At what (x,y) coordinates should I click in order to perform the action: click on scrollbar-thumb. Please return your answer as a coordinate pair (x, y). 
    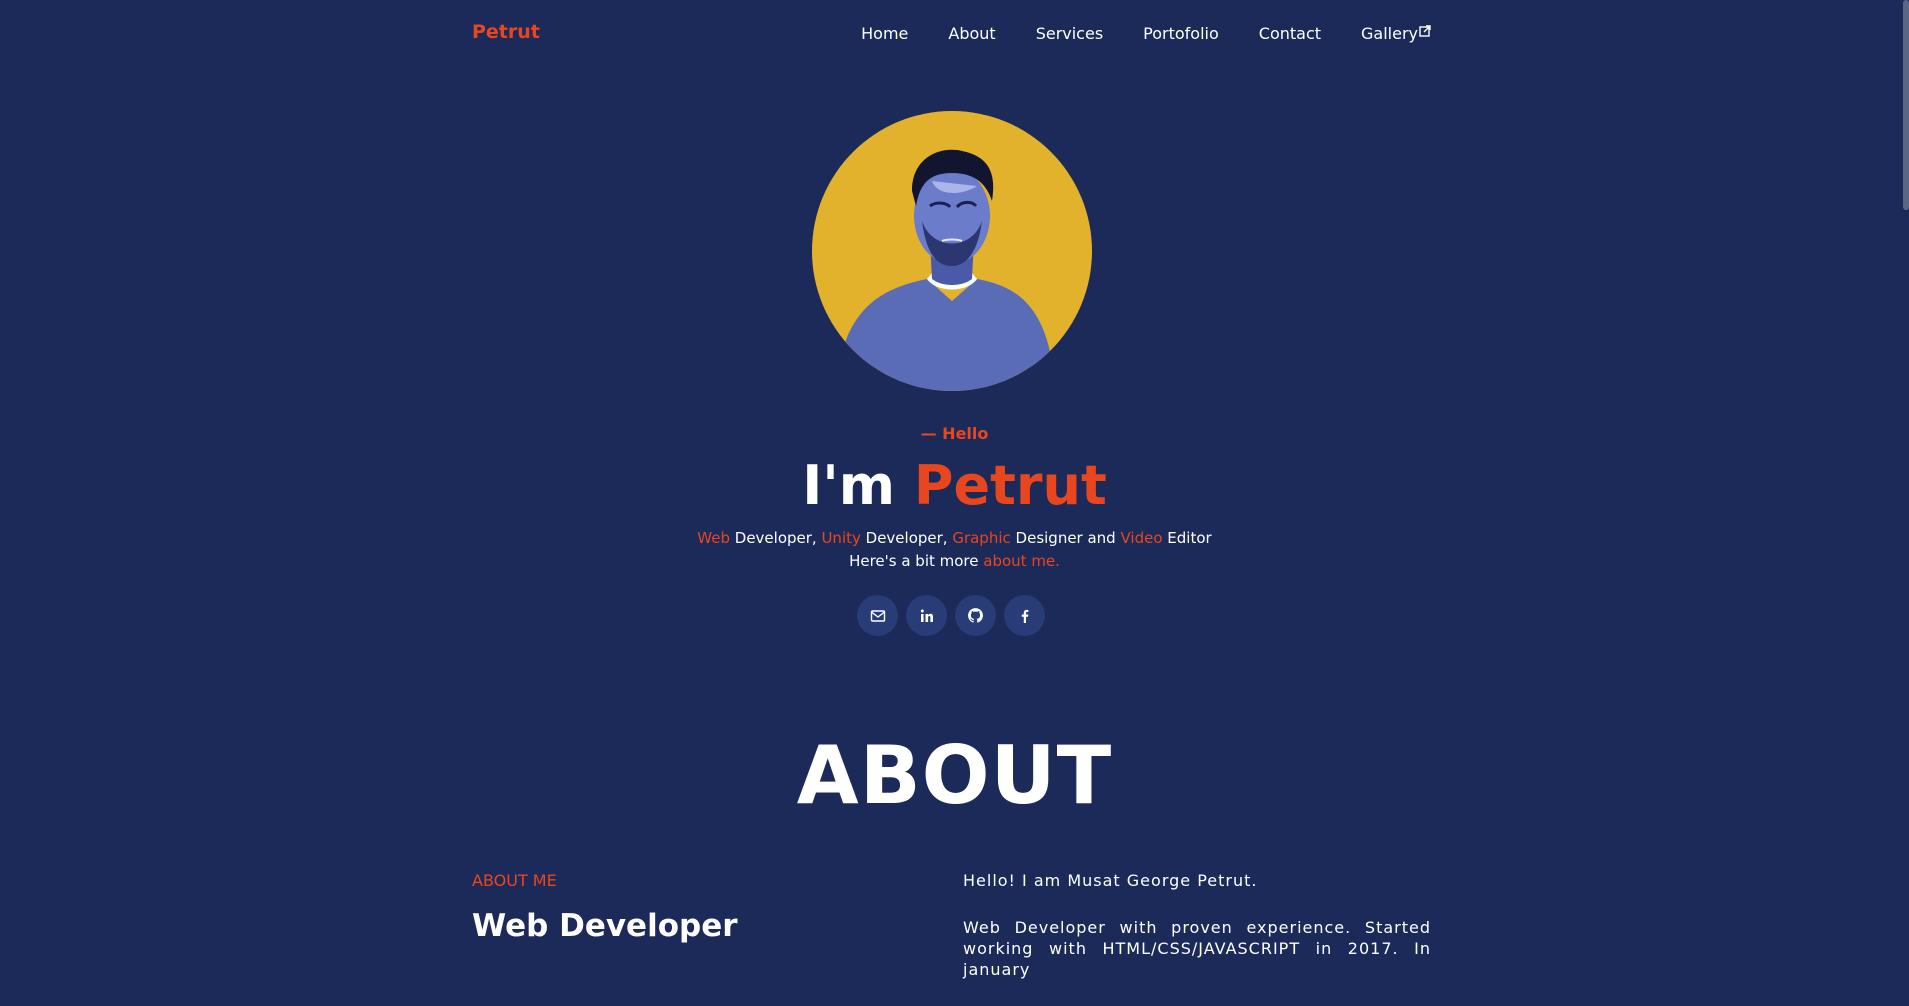
    Looking at the image, I should click on (1906, 105).